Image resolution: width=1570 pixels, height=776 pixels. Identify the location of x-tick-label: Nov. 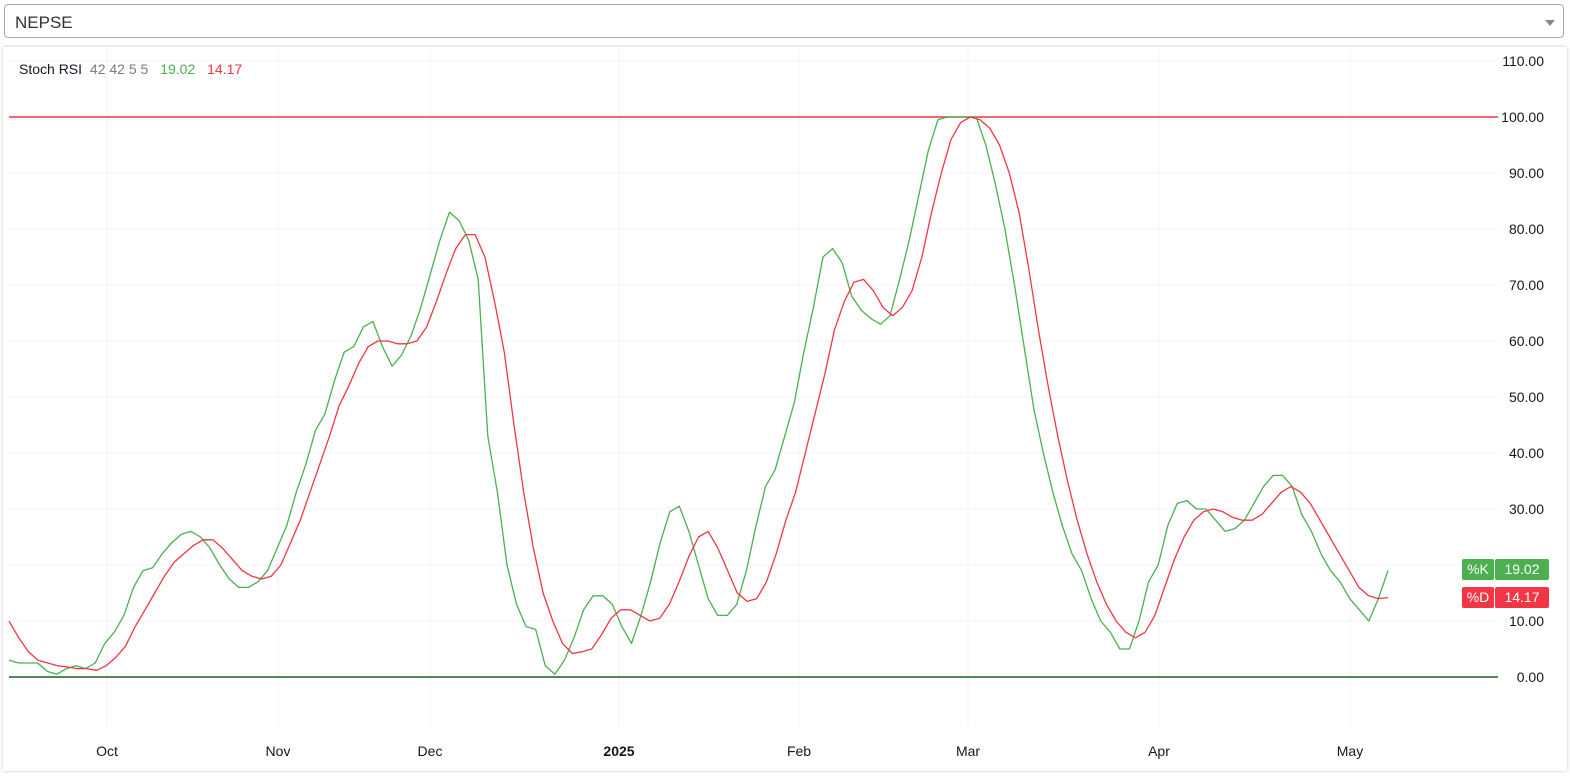
(278, 751).